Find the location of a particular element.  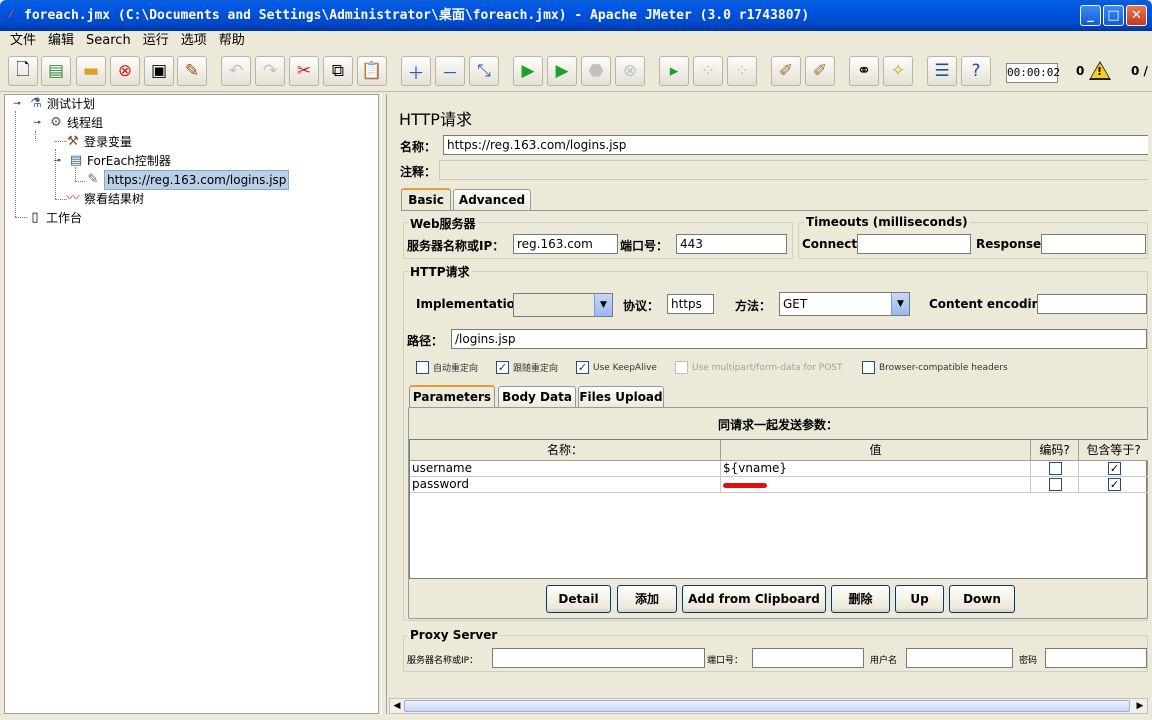

proxy-port-input is located at coordinates (808, 658).